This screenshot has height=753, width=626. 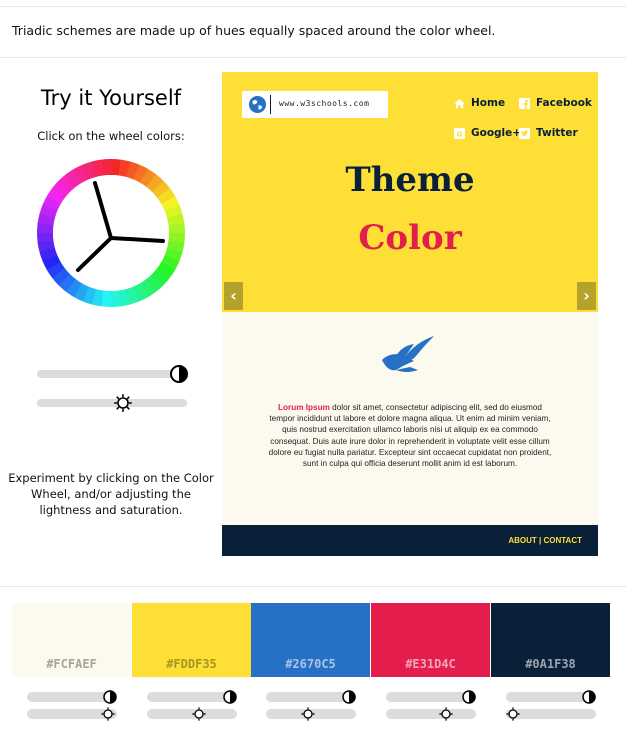 I want to click on preview-footer: ABOUT | CONTACT, so click(x=410, y=540).